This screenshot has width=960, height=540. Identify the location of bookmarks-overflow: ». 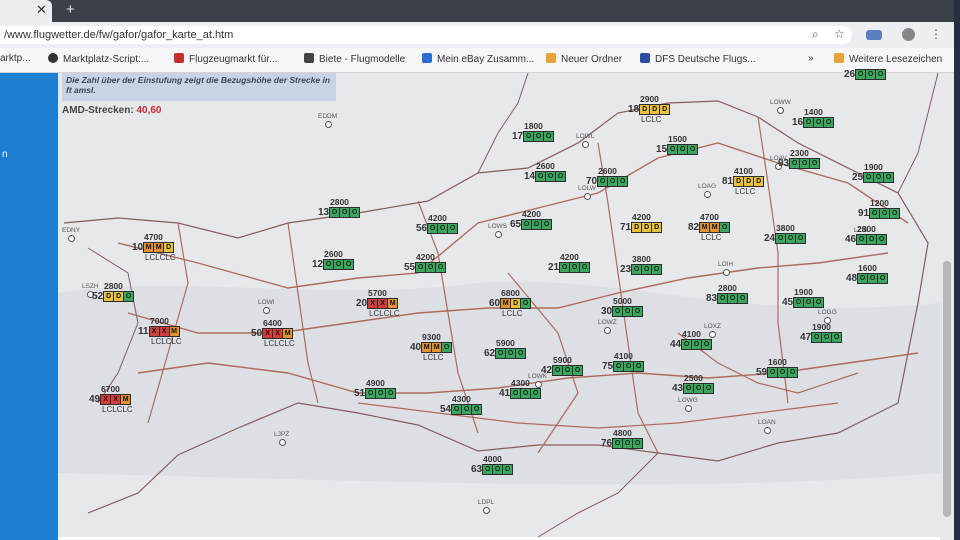
(811, 58).